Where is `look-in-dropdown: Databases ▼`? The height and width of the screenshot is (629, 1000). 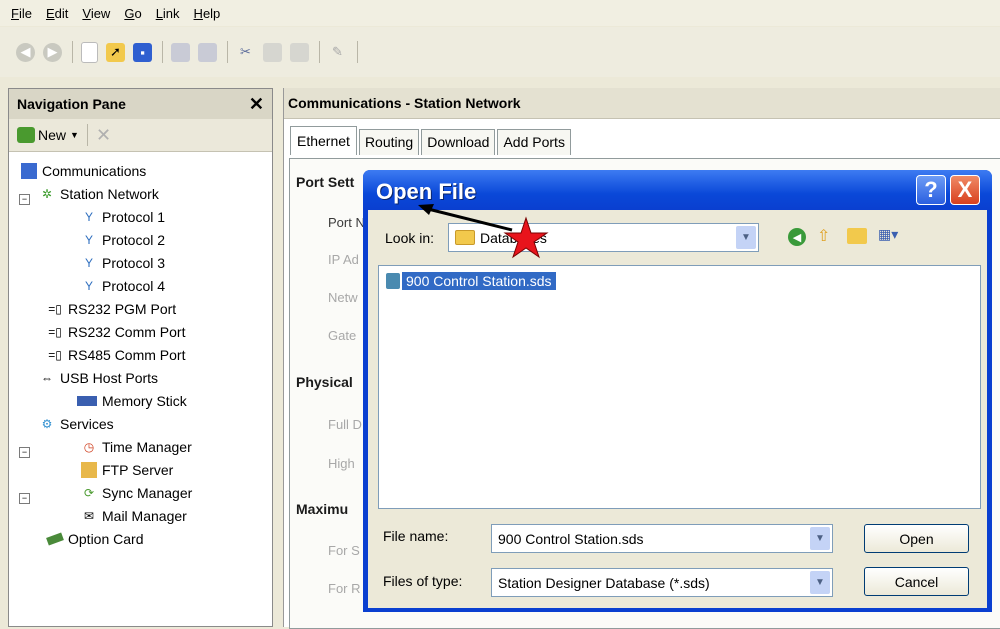
look-in-dropdown: Databases ▼ is located at coordinates (603, 237).